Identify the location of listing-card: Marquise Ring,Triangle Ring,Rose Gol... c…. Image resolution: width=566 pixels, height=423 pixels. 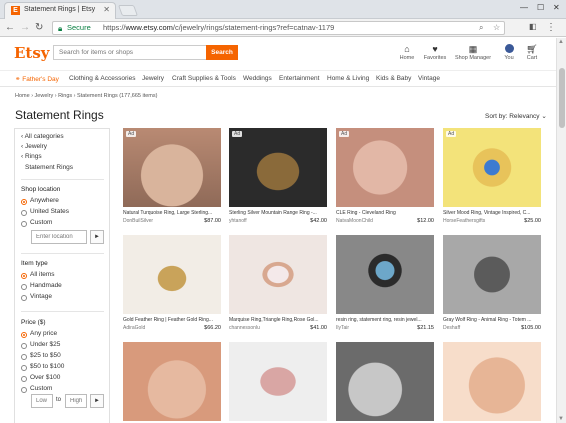
(278, 284).